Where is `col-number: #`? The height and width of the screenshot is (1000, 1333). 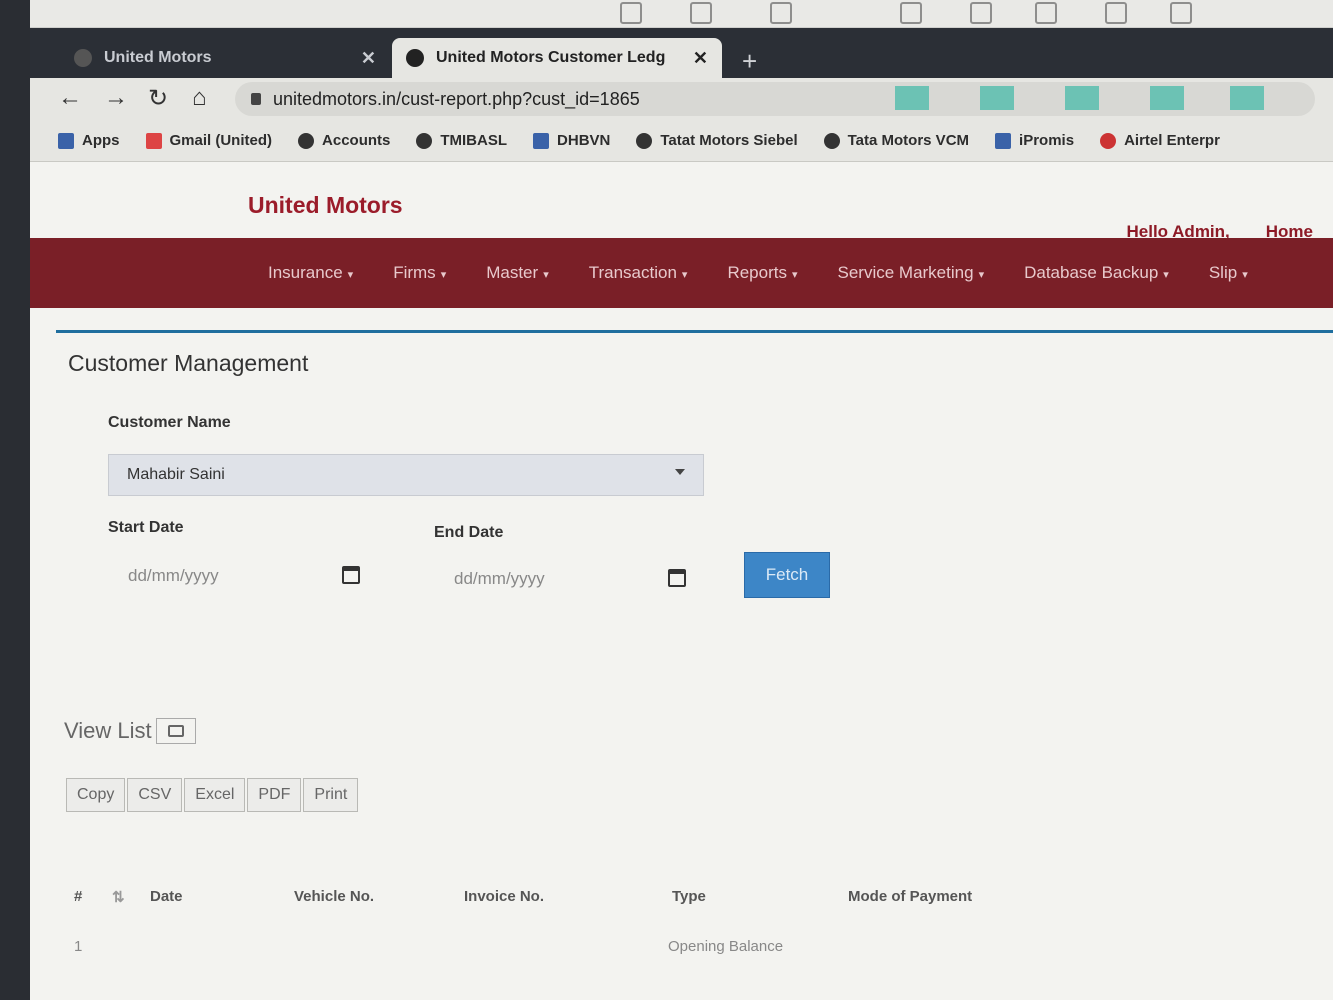 col-number: # is located at coordinates (78, 896).